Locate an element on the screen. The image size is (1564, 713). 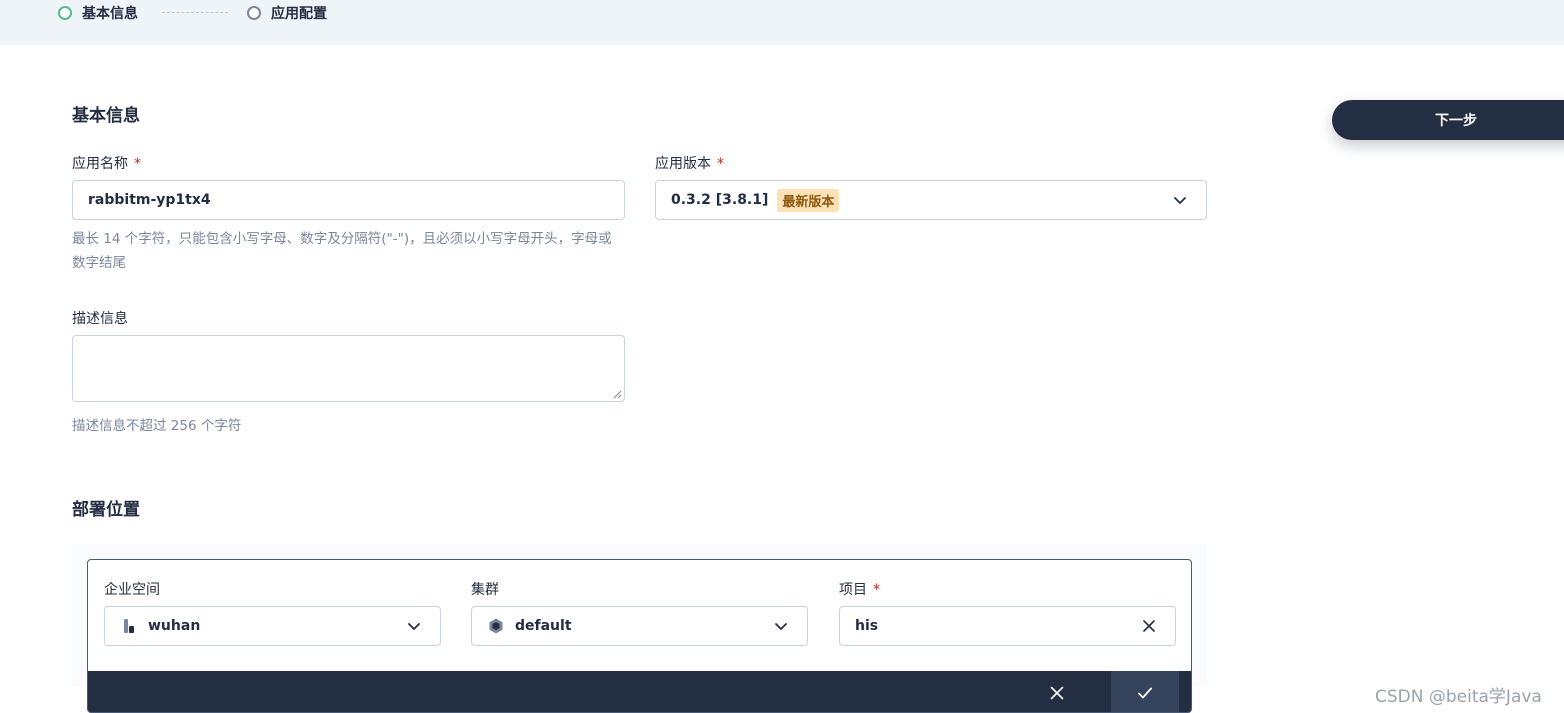
app-version-select: 0.3.2 [3.8.1] 最新版本 is located at coordinates (931, 200).